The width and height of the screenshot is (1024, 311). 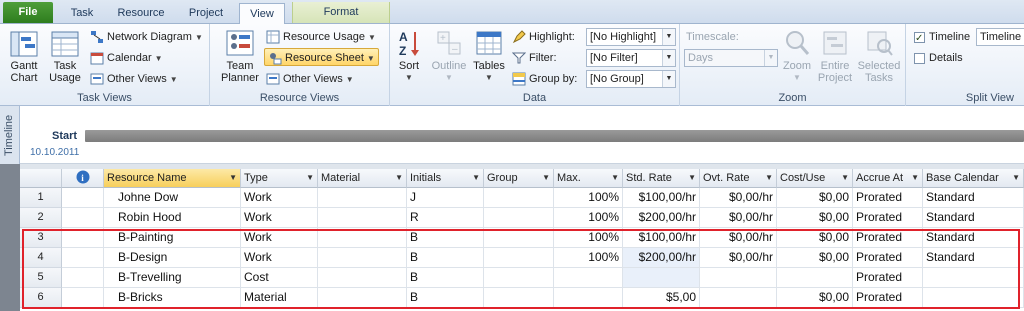 I want to click on calendar-icon, so click(x=97, y=58).